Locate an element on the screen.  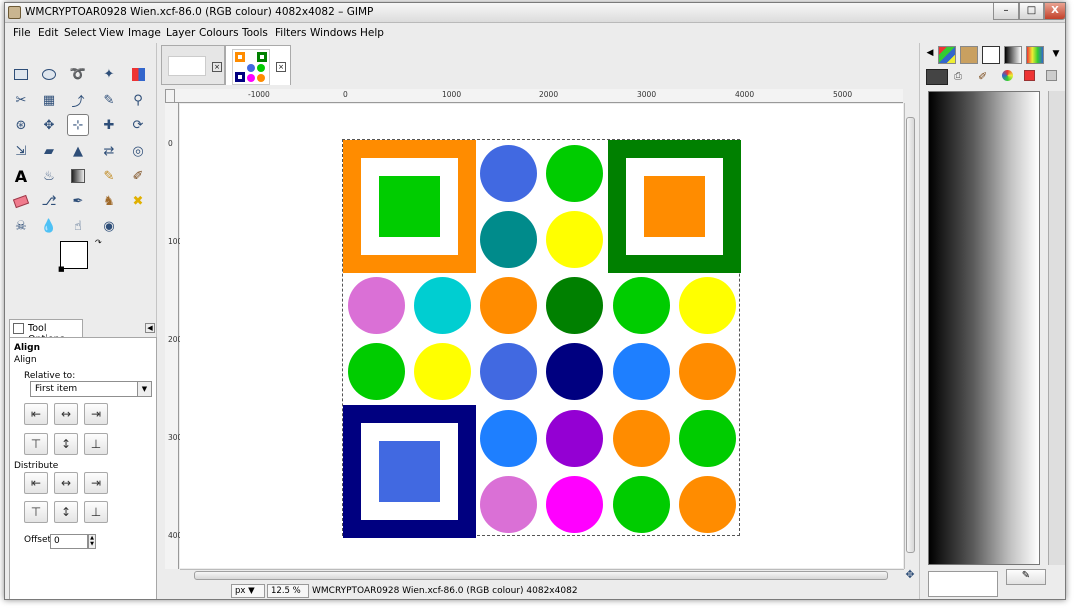
align-center-button: ↔ is located at coordinates (66, 414).